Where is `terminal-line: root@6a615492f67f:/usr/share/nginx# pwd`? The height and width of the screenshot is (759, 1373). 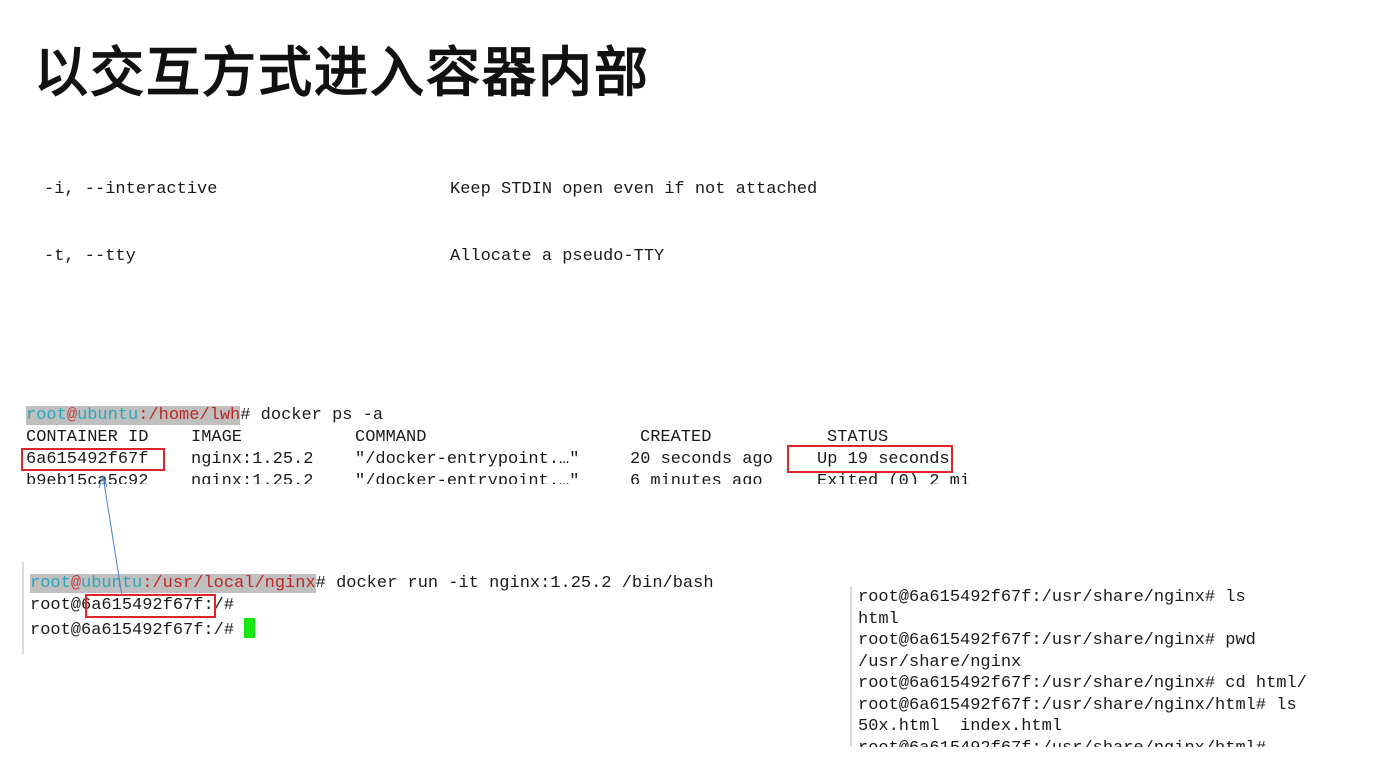 terminal-line: root@6a615492f67f:/usr/share/nginx# pwd is located at coordinates (1057, 640).